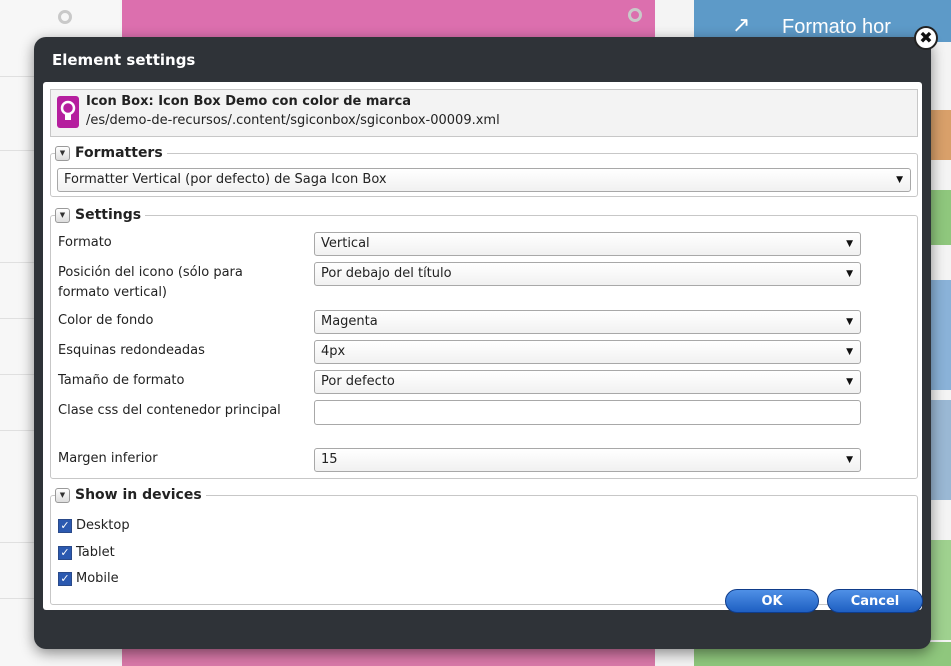  I want to click on devices-legend-label: Show in devices, so click(138, 495).